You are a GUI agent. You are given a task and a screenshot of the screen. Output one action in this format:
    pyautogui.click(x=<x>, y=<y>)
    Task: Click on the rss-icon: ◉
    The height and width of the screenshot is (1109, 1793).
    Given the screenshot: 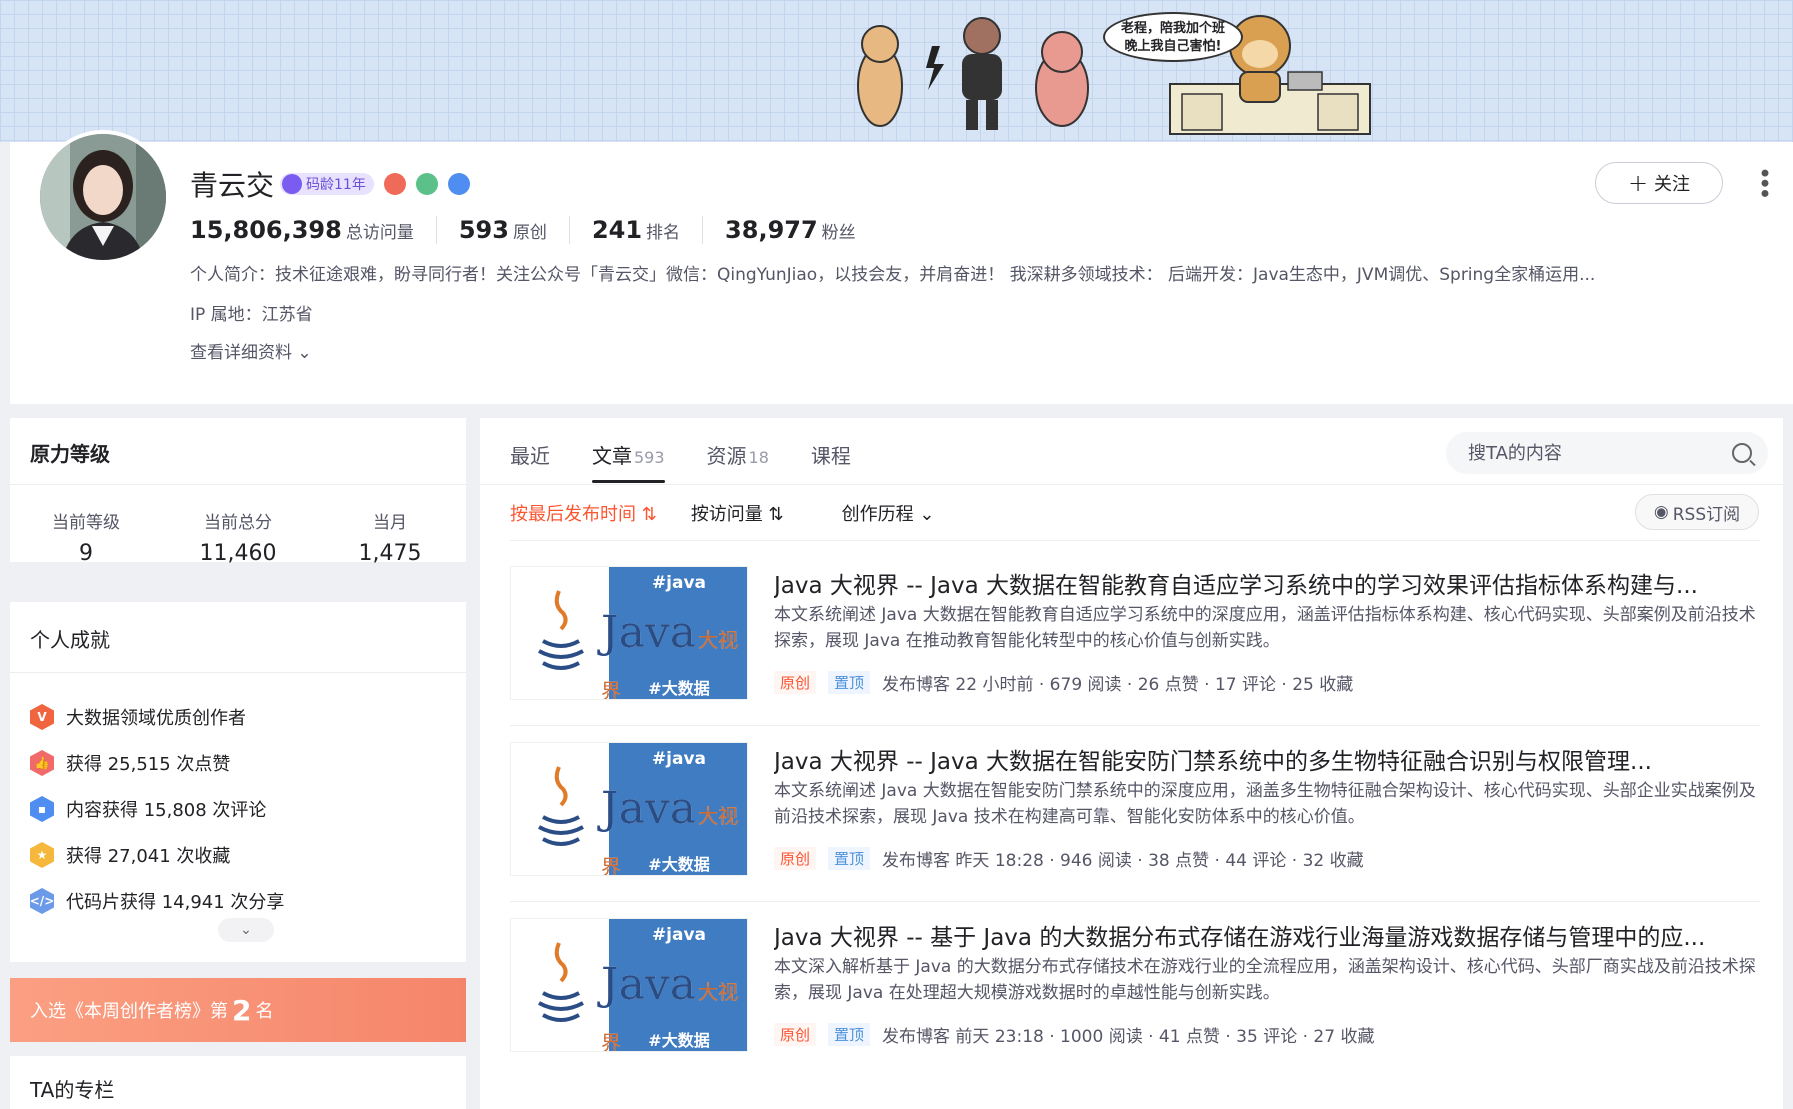 What is the action you would take?
    pyautogui.click(x=1661, y=512)
    